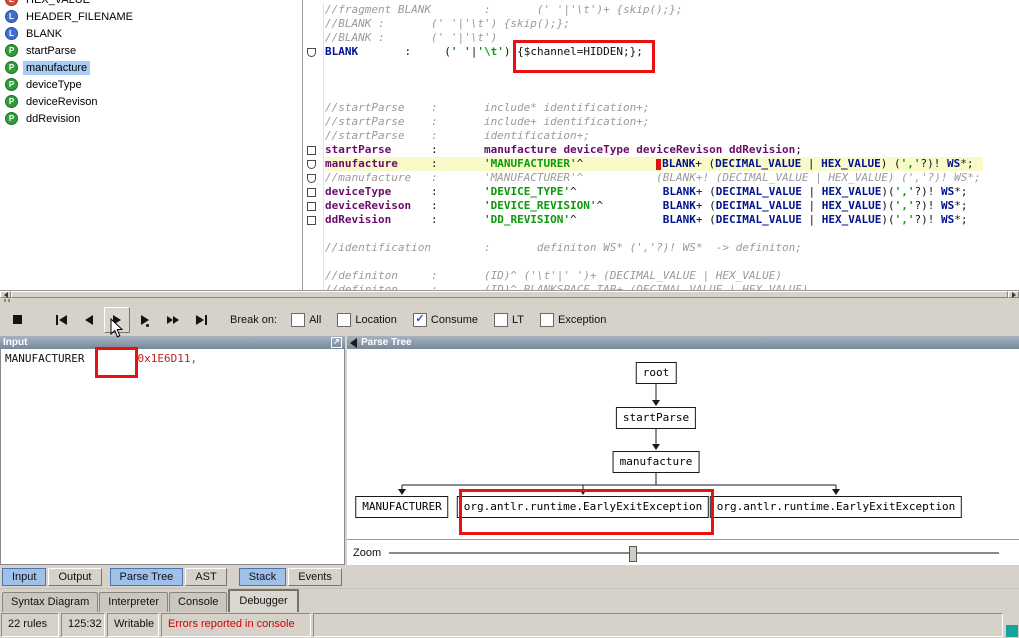 Image resolution: width=1019 pixels, height=638 pixels. I want to click on go-to-end-button, so click(201, 320).